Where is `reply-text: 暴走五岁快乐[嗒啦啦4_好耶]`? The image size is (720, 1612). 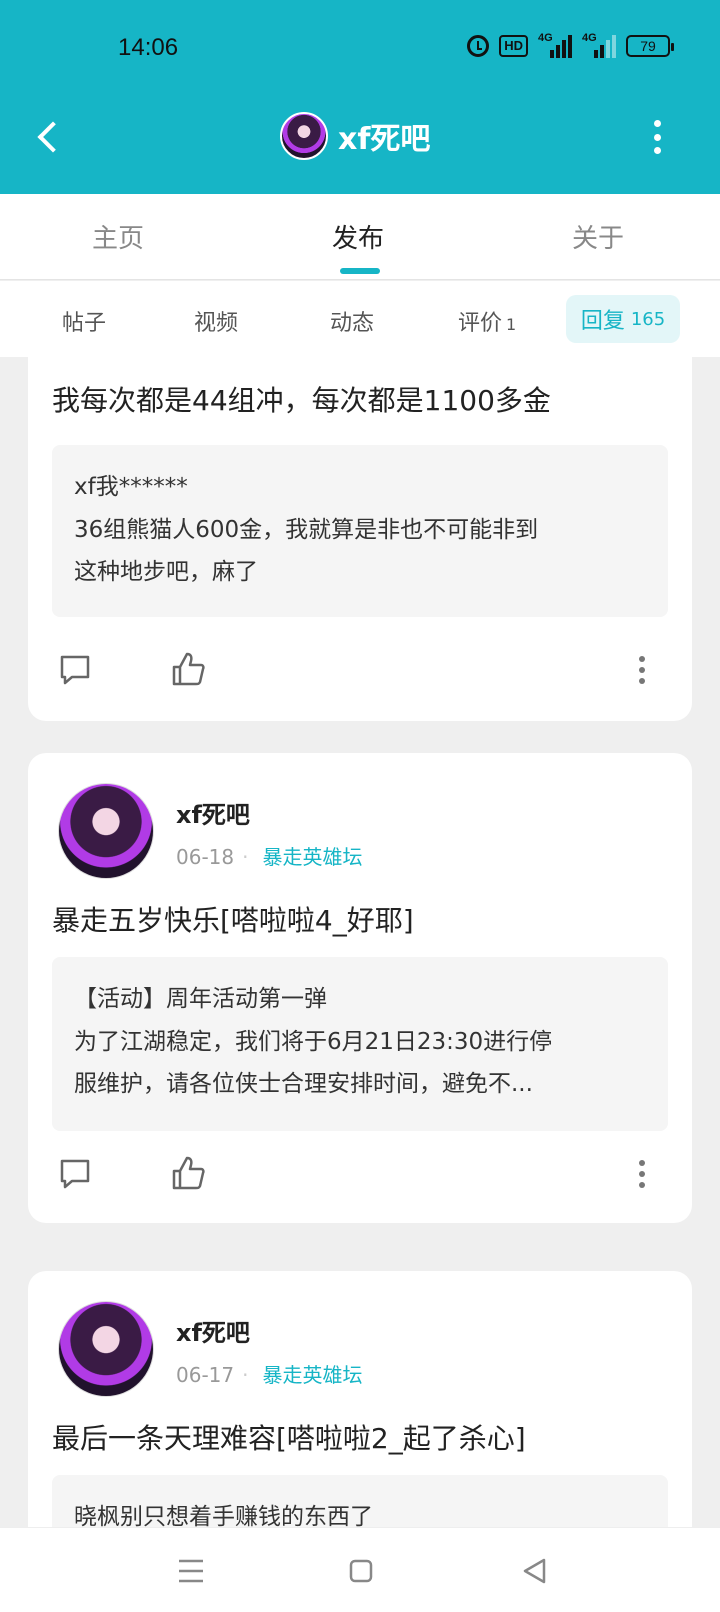
reply-text: 暴走五岁快乐[嗒啦啦4_好耶] is located at coordinates (233, 920).